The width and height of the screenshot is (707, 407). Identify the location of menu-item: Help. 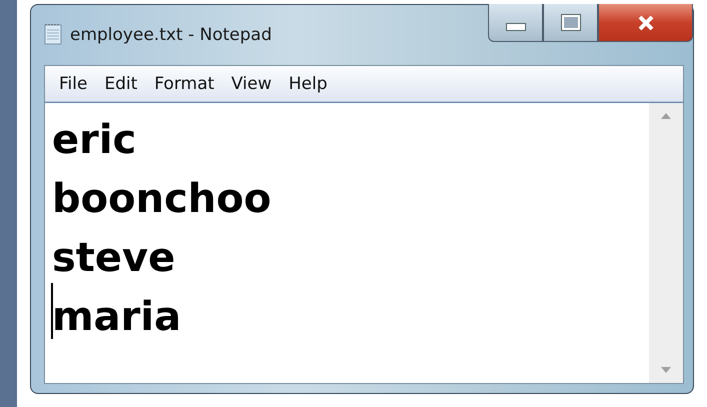
(308, 84).